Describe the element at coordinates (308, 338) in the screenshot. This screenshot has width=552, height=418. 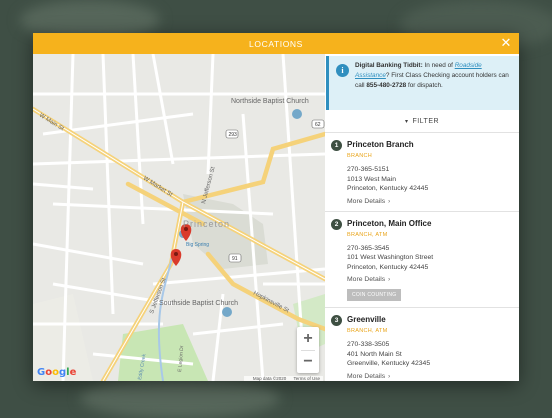
I see `zoom-in-button: +` at that location.